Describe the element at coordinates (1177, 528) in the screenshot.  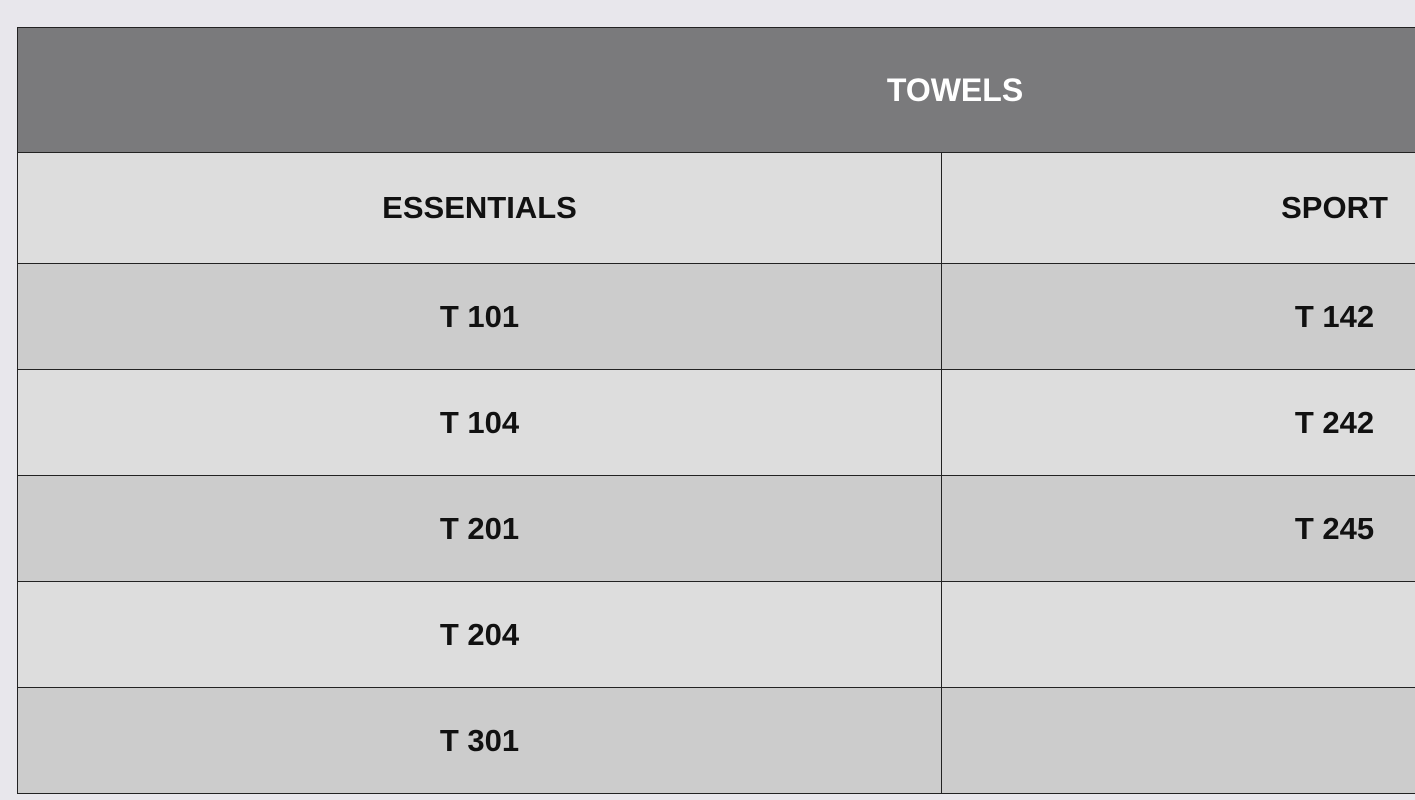
I see `table-cell-sport: T 245` at that location.